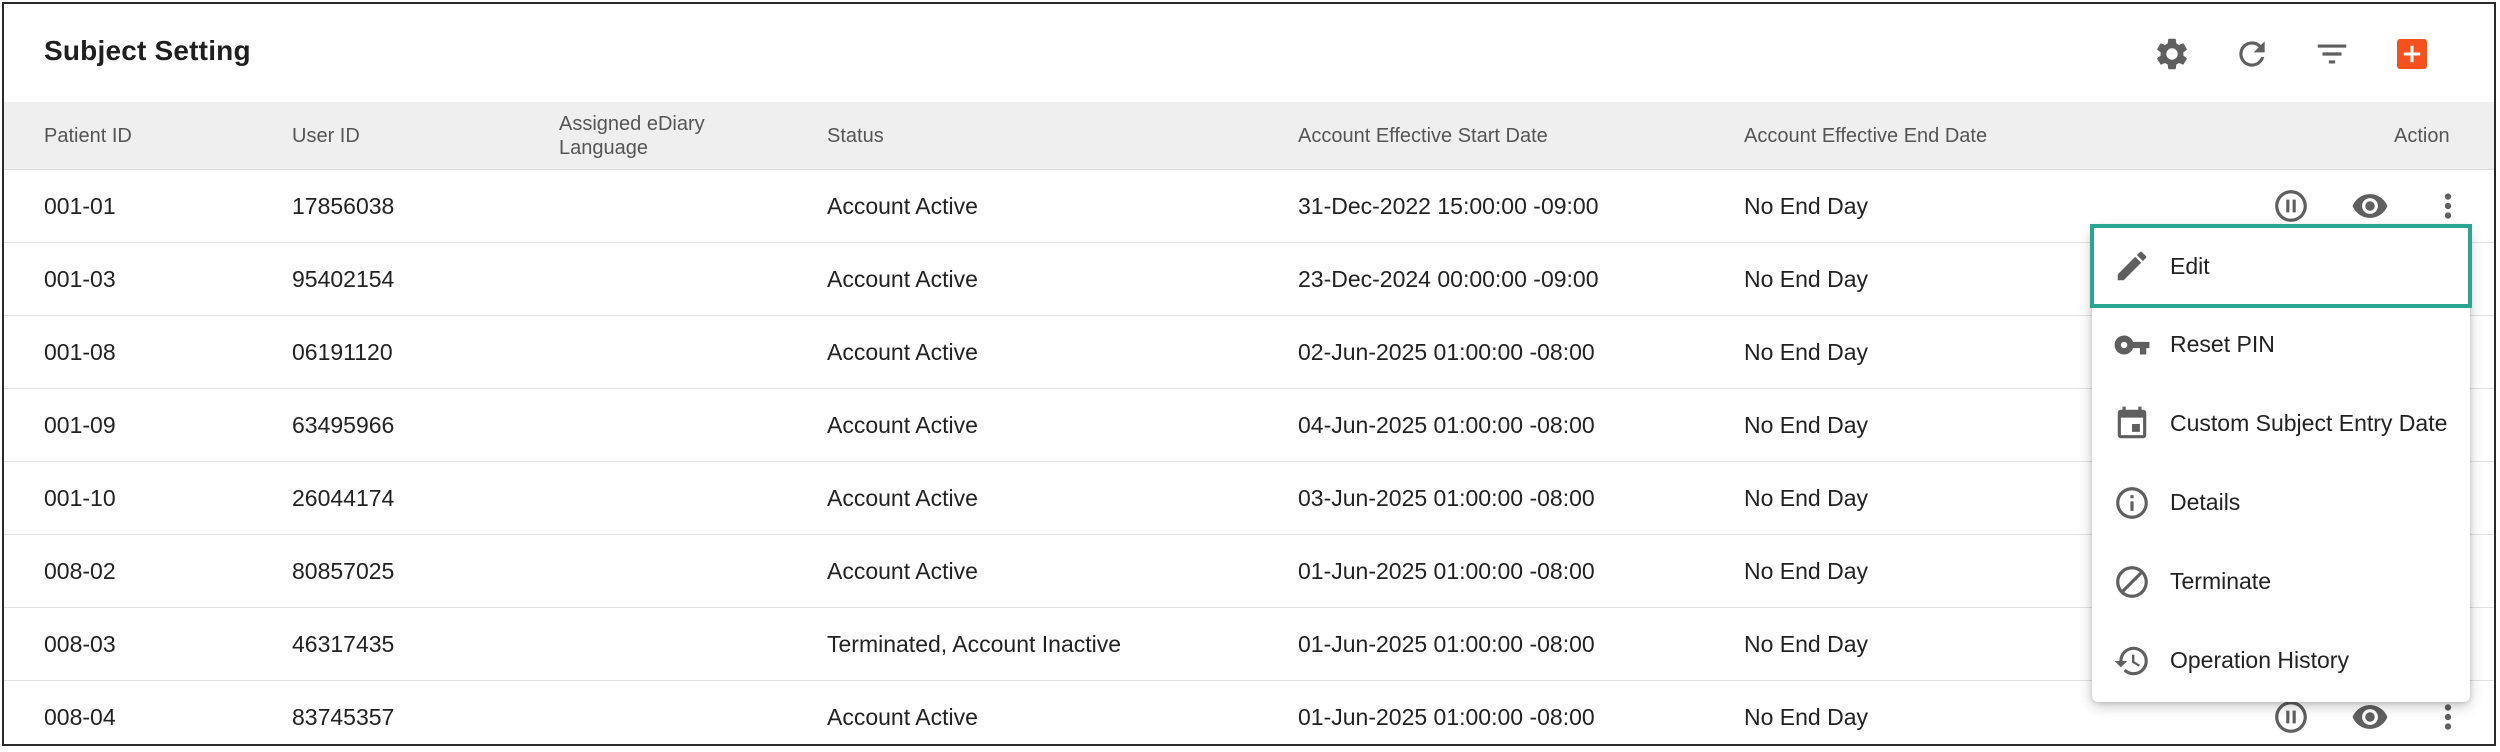 The width and height of the screenshot is (2500, 752). I want to click on column-header-user-id: User ID, so click(326, 136).